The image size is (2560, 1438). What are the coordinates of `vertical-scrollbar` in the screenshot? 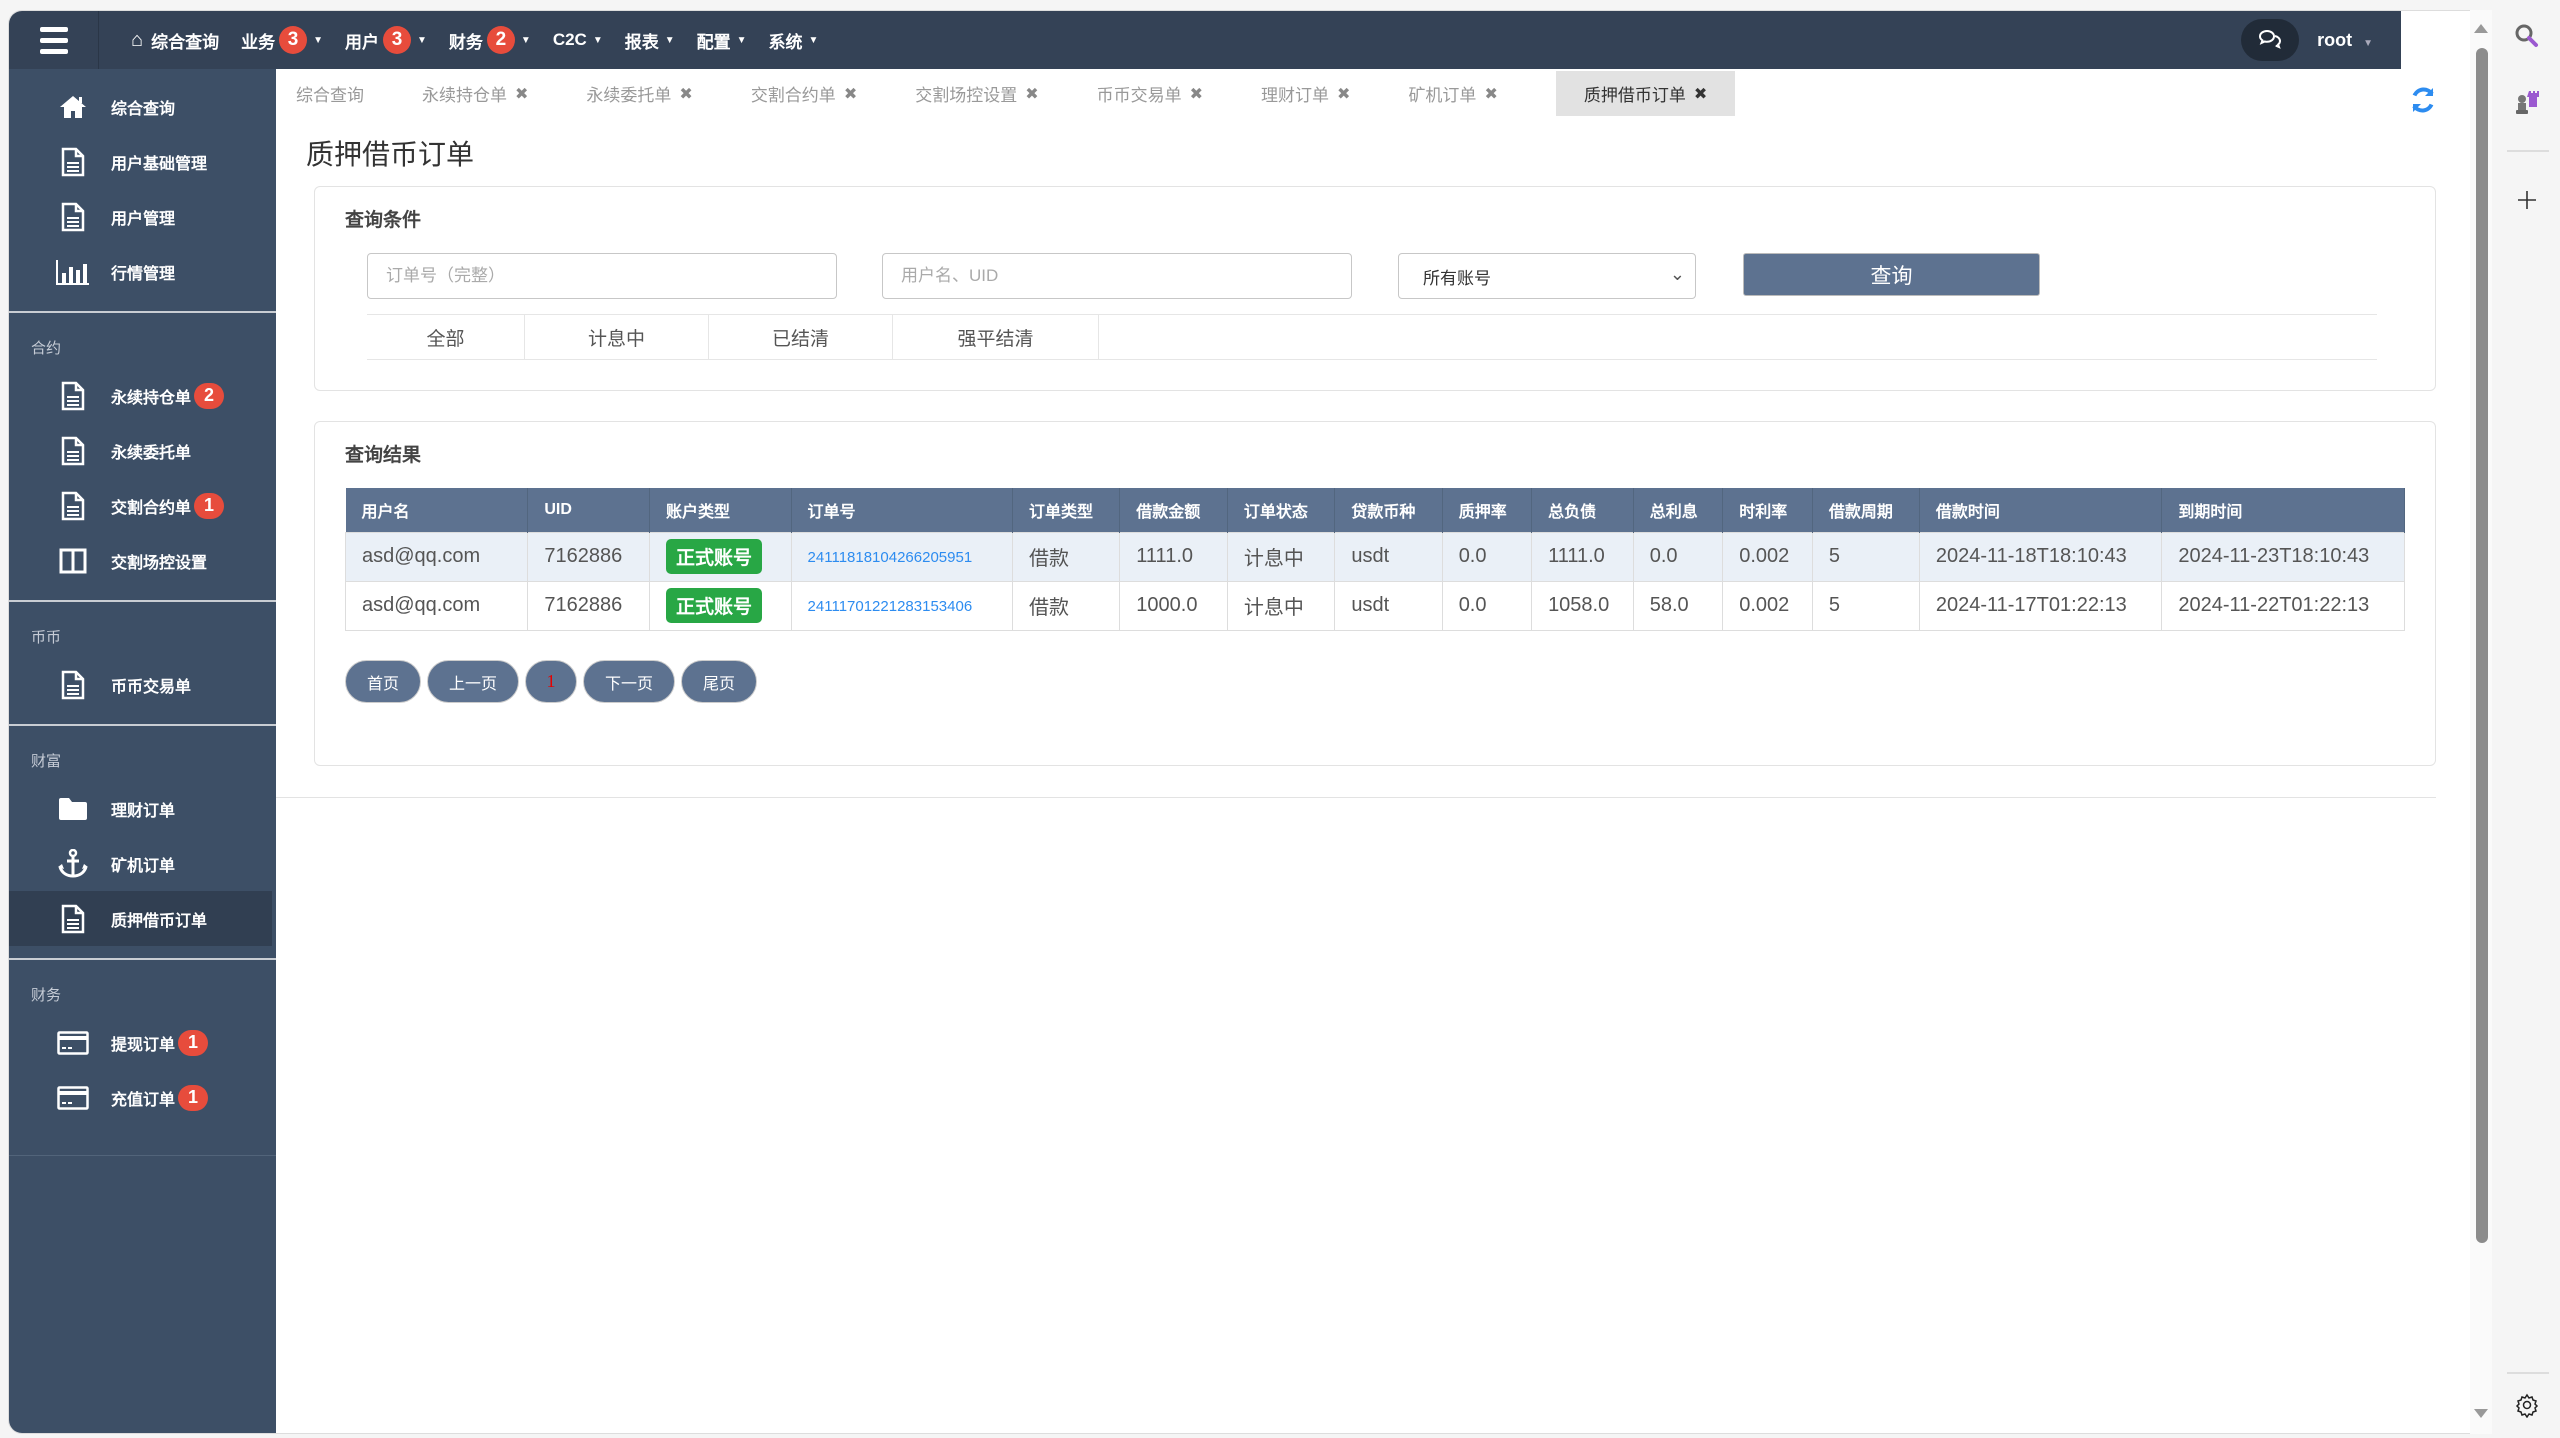 It's located at (2481, 722).